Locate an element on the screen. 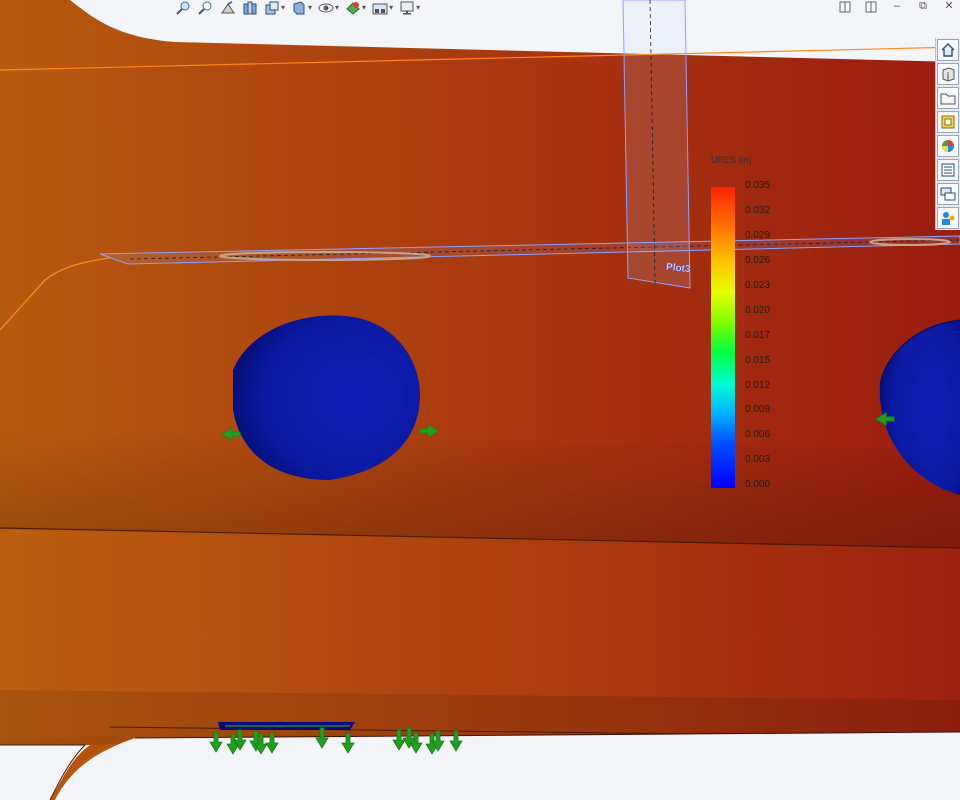  hide-show-items-icon is located at coordinates (326, 8).